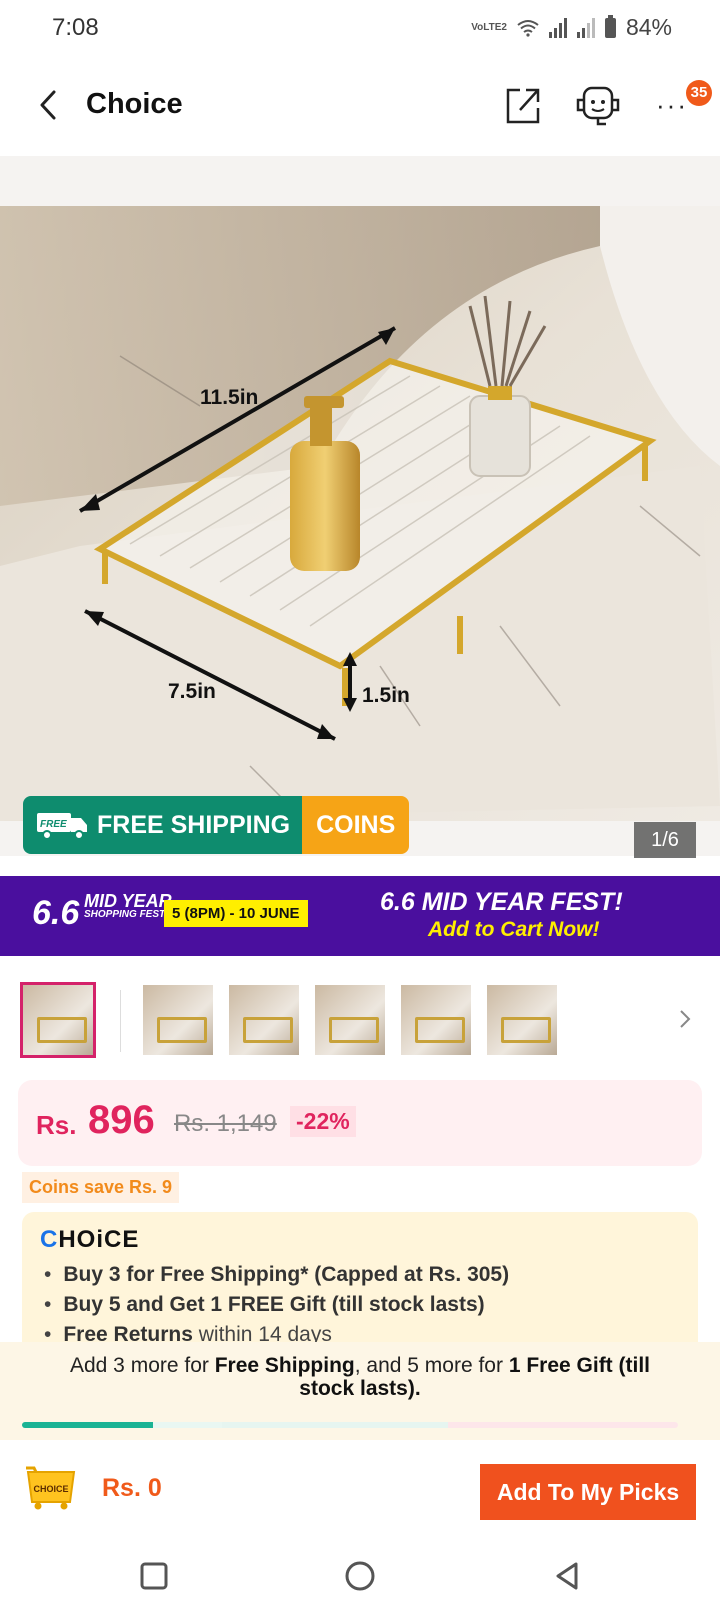 The width and height of the screenshot is (720, 1612). Describe the element at coordinates (489, 27) in the screenshot. I see `volte-icon: VoLTE2` at that location.